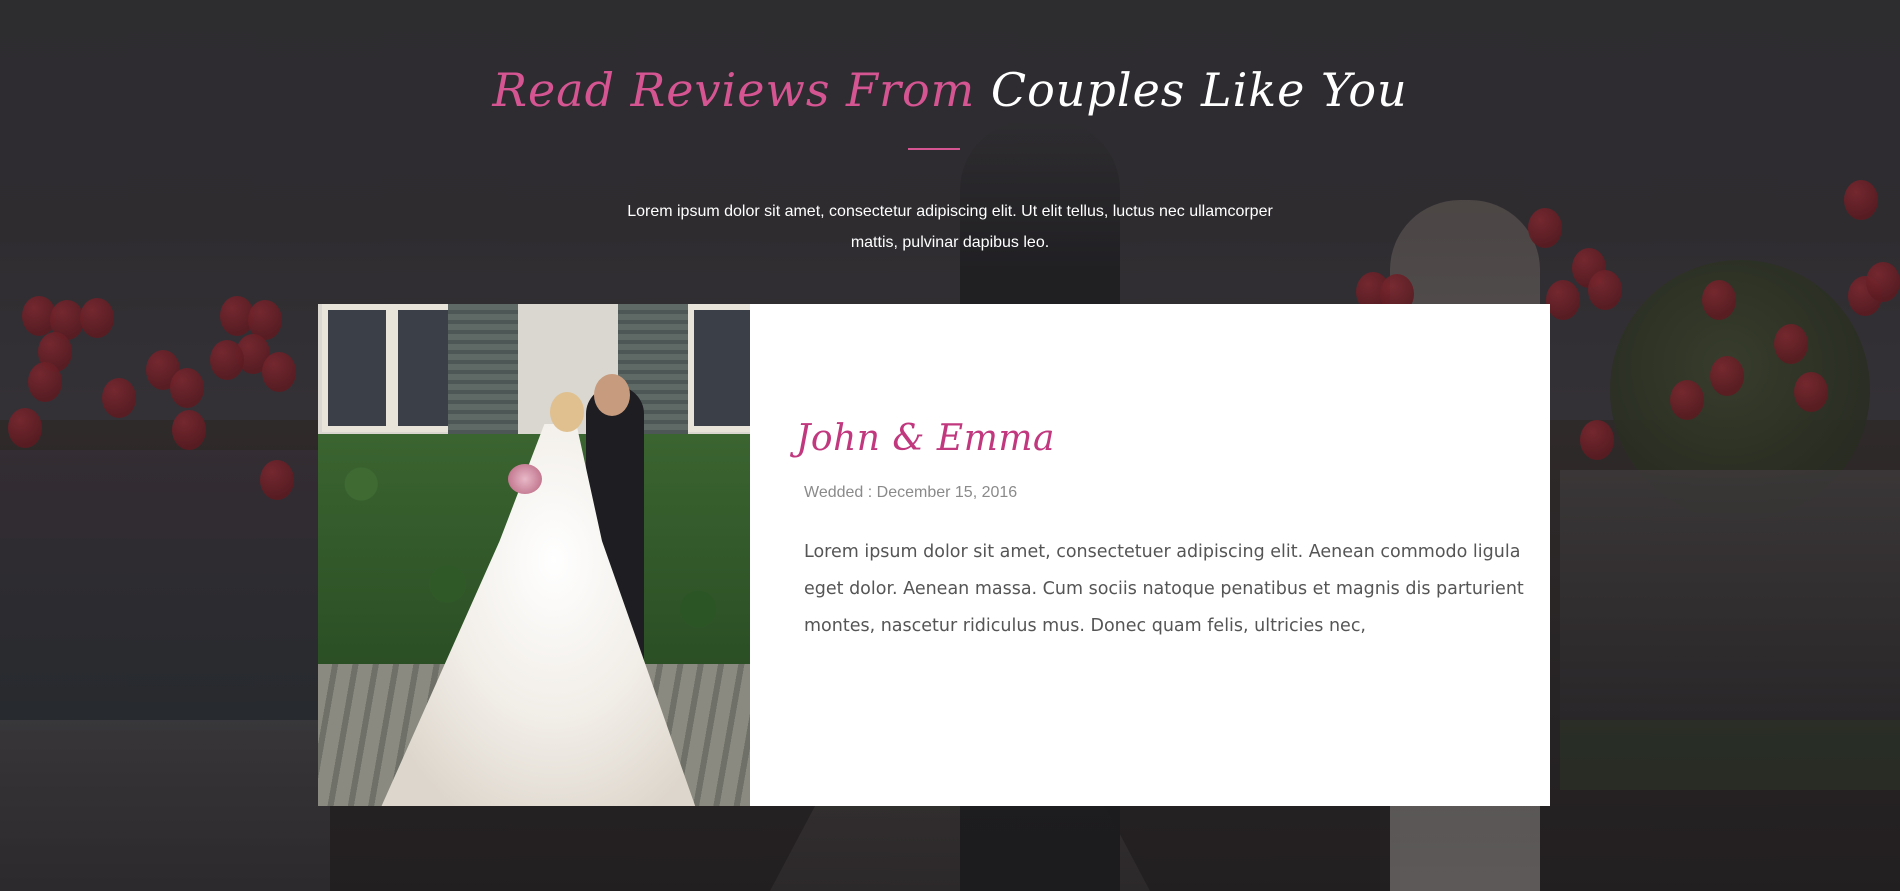 This screenshot has width=1900, height=891. I want to click on section-title: Read Reviews From Couples Like You, so click(950, 90).